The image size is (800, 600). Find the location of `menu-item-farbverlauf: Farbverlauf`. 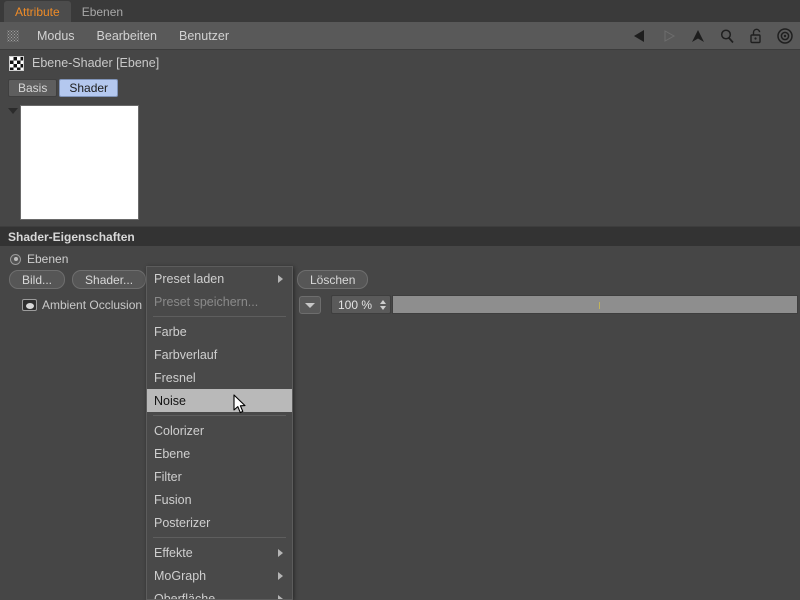

menu-item-farbverlauf: Farbverlauf is located at coordinates (219, 354).